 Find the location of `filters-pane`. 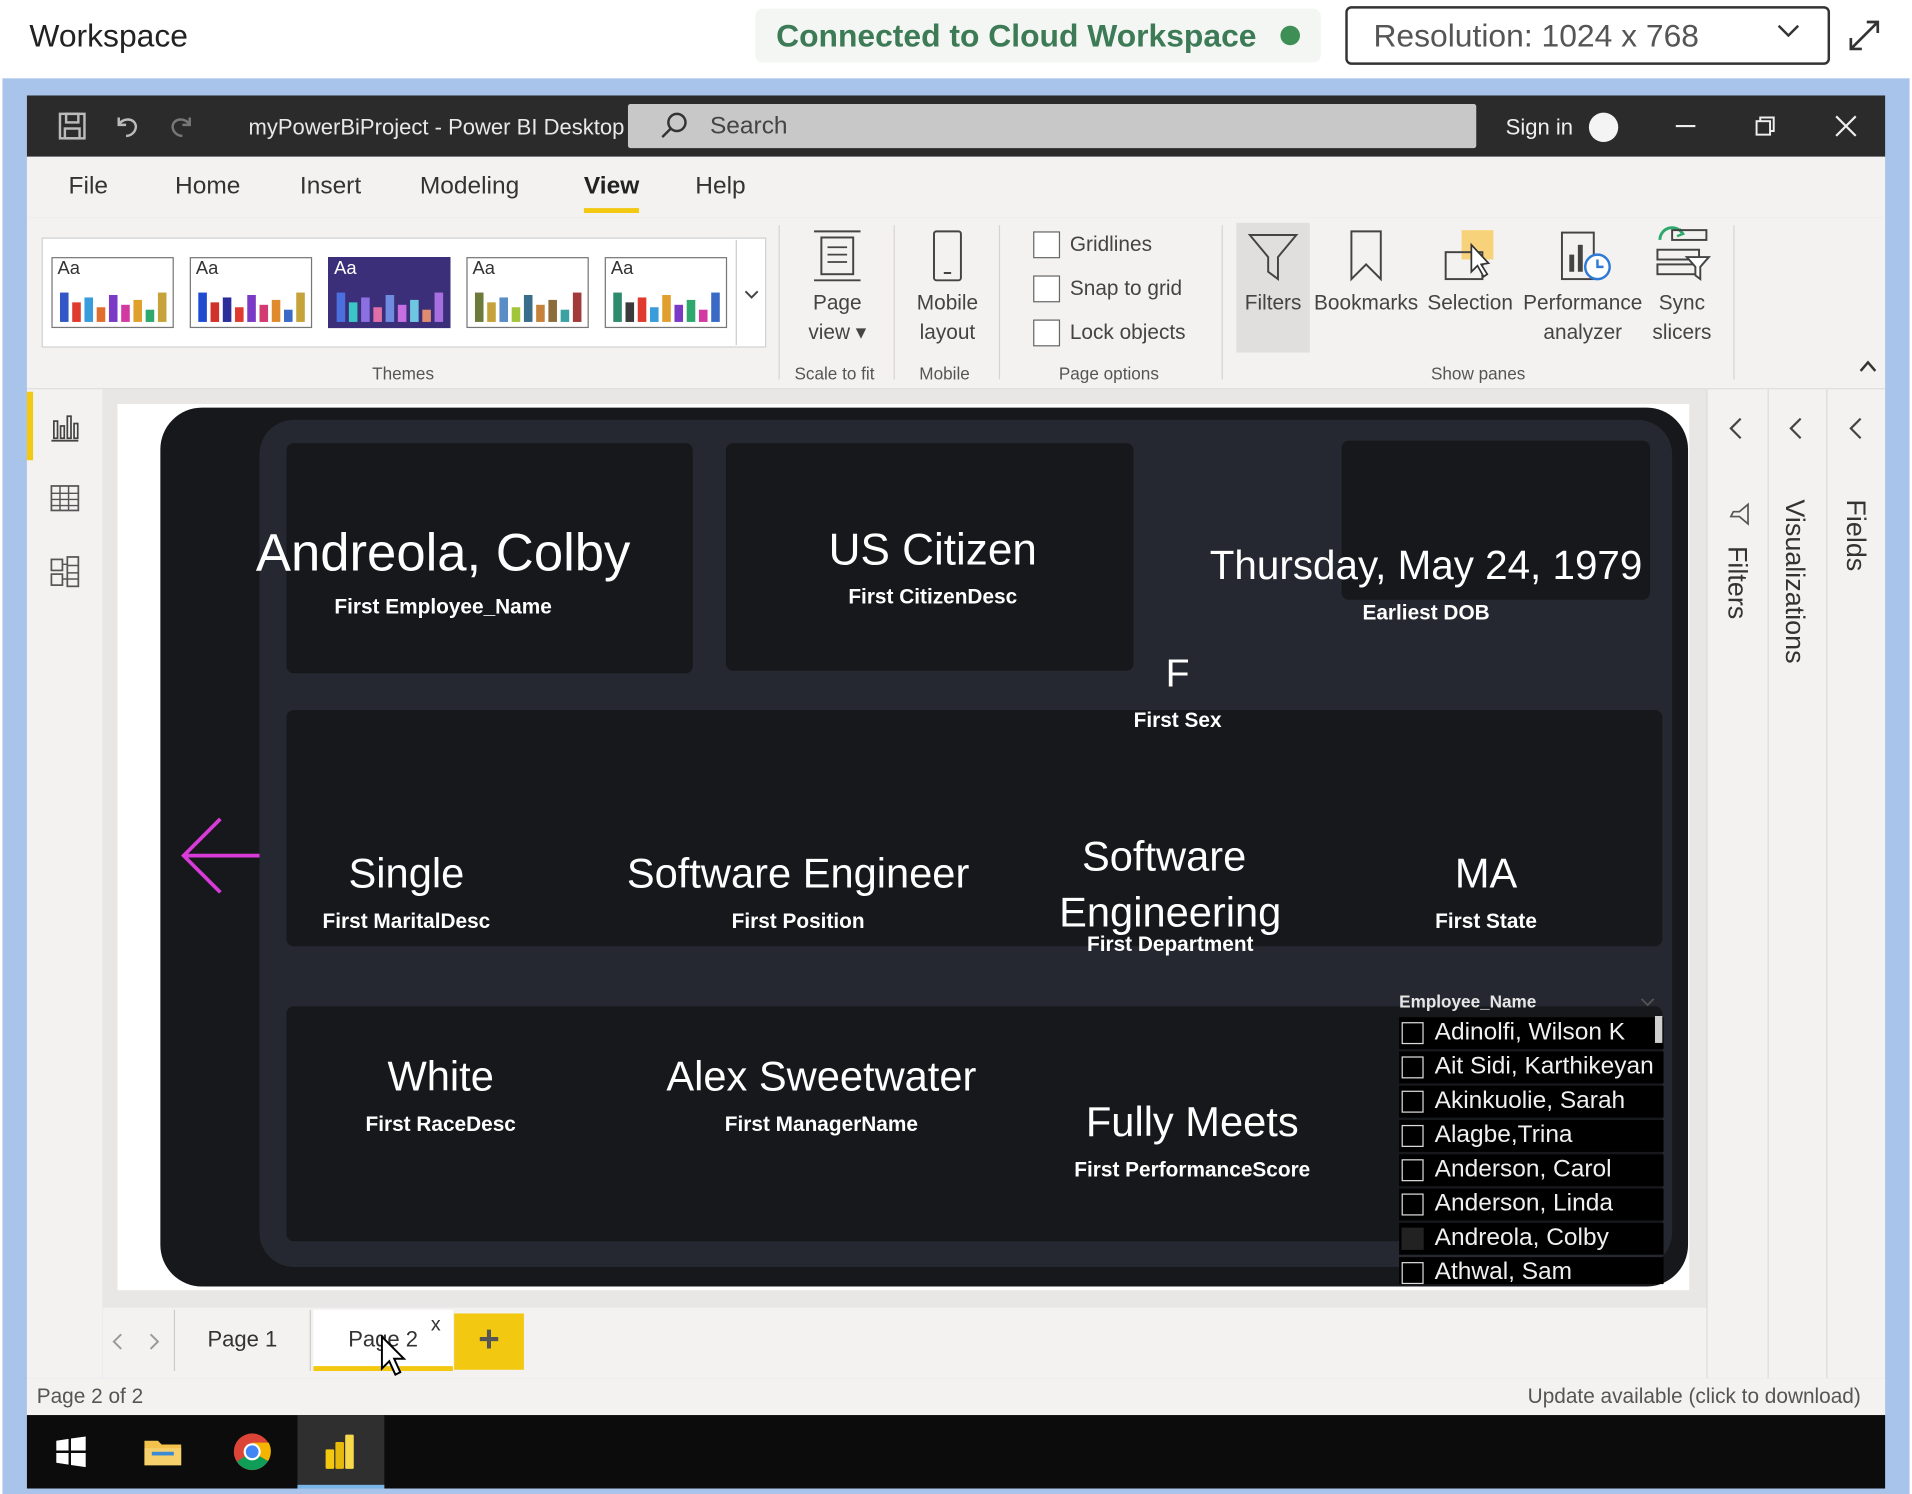

filters-pane is located at coordinates (1737, 884).